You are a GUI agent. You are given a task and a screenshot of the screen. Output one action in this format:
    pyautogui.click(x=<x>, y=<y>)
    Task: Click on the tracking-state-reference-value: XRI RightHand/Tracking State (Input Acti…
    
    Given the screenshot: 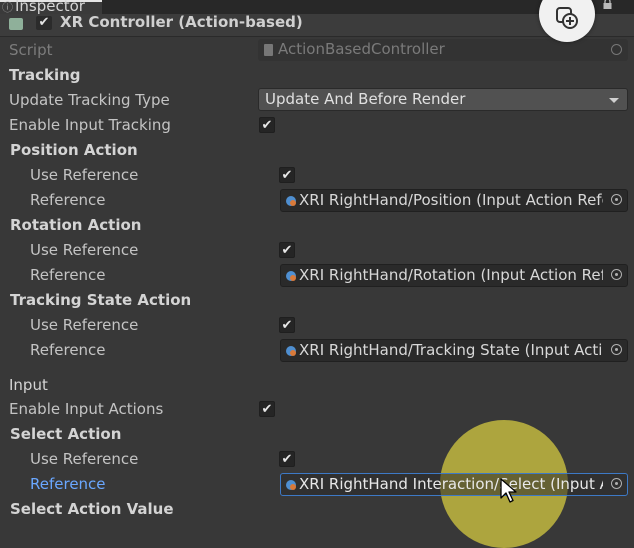 What is the action you would take?
    pyautogui.click(x=451, y=350)
    